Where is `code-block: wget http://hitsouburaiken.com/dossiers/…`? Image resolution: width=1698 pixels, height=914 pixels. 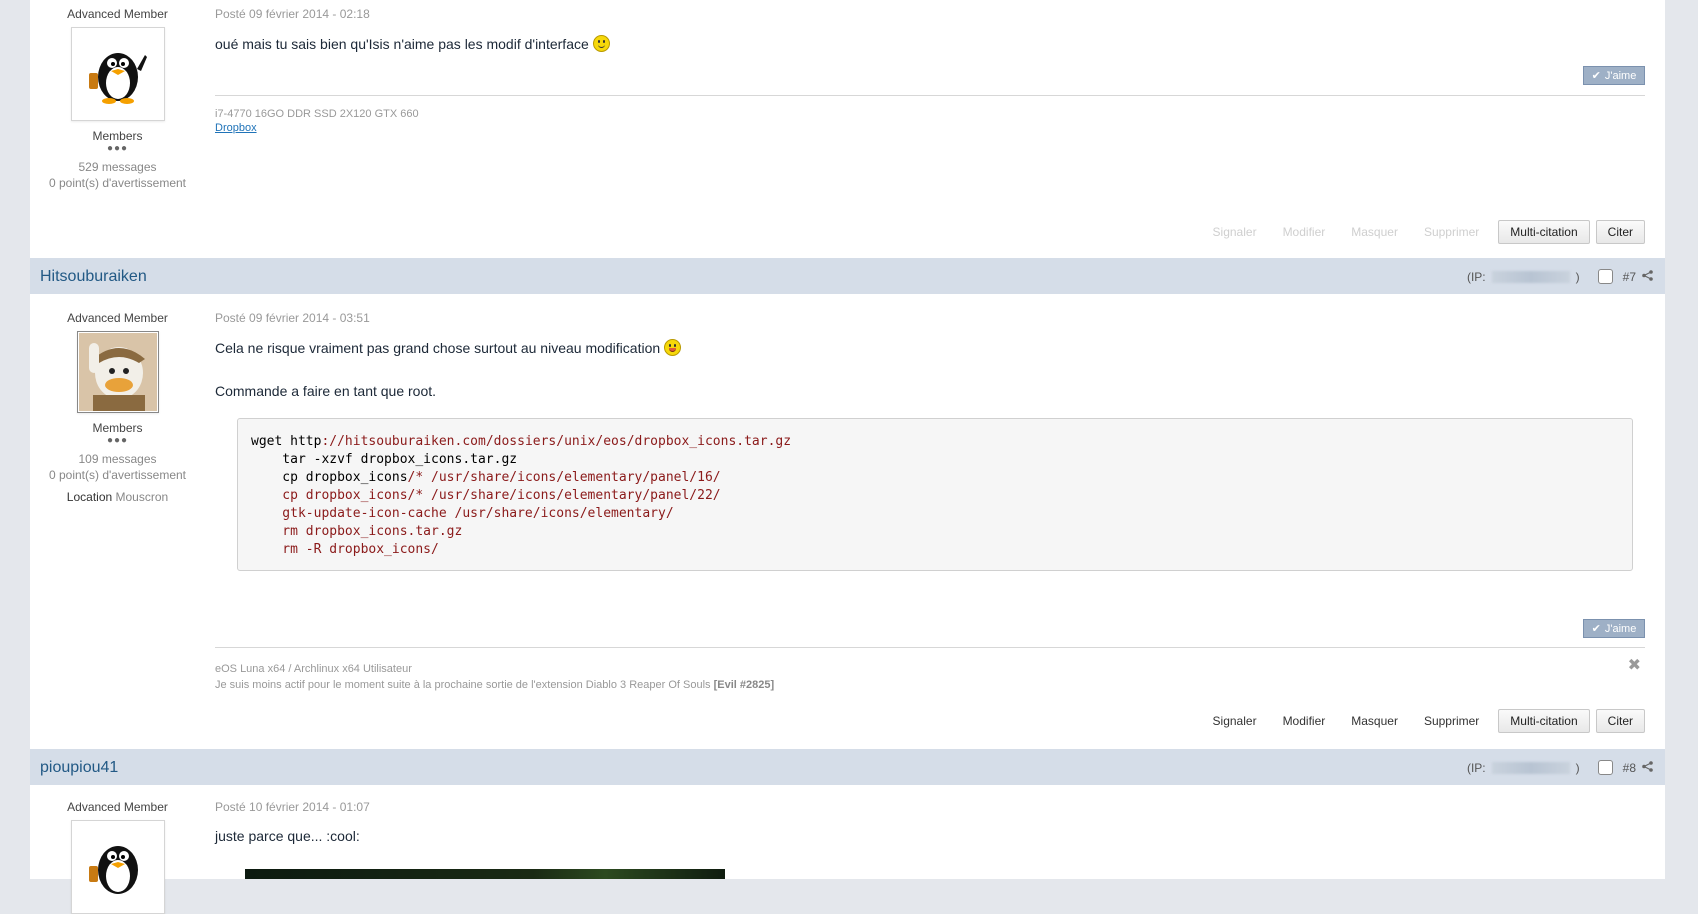
code-block: wget http://hitsouburaiken.com/dossiers/… is located at coordinates (935, 494).